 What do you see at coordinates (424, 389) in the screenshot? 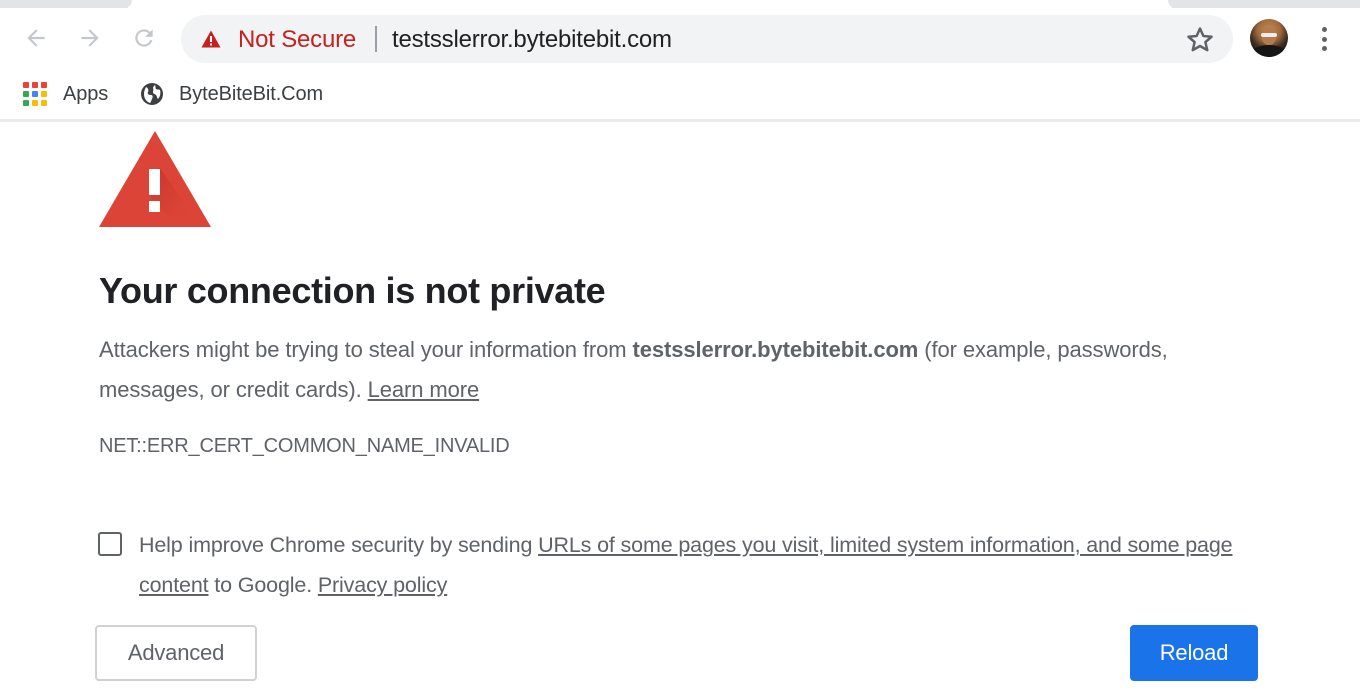
I see `learn-more-link: Learn more` at bounding box center [424, 389].